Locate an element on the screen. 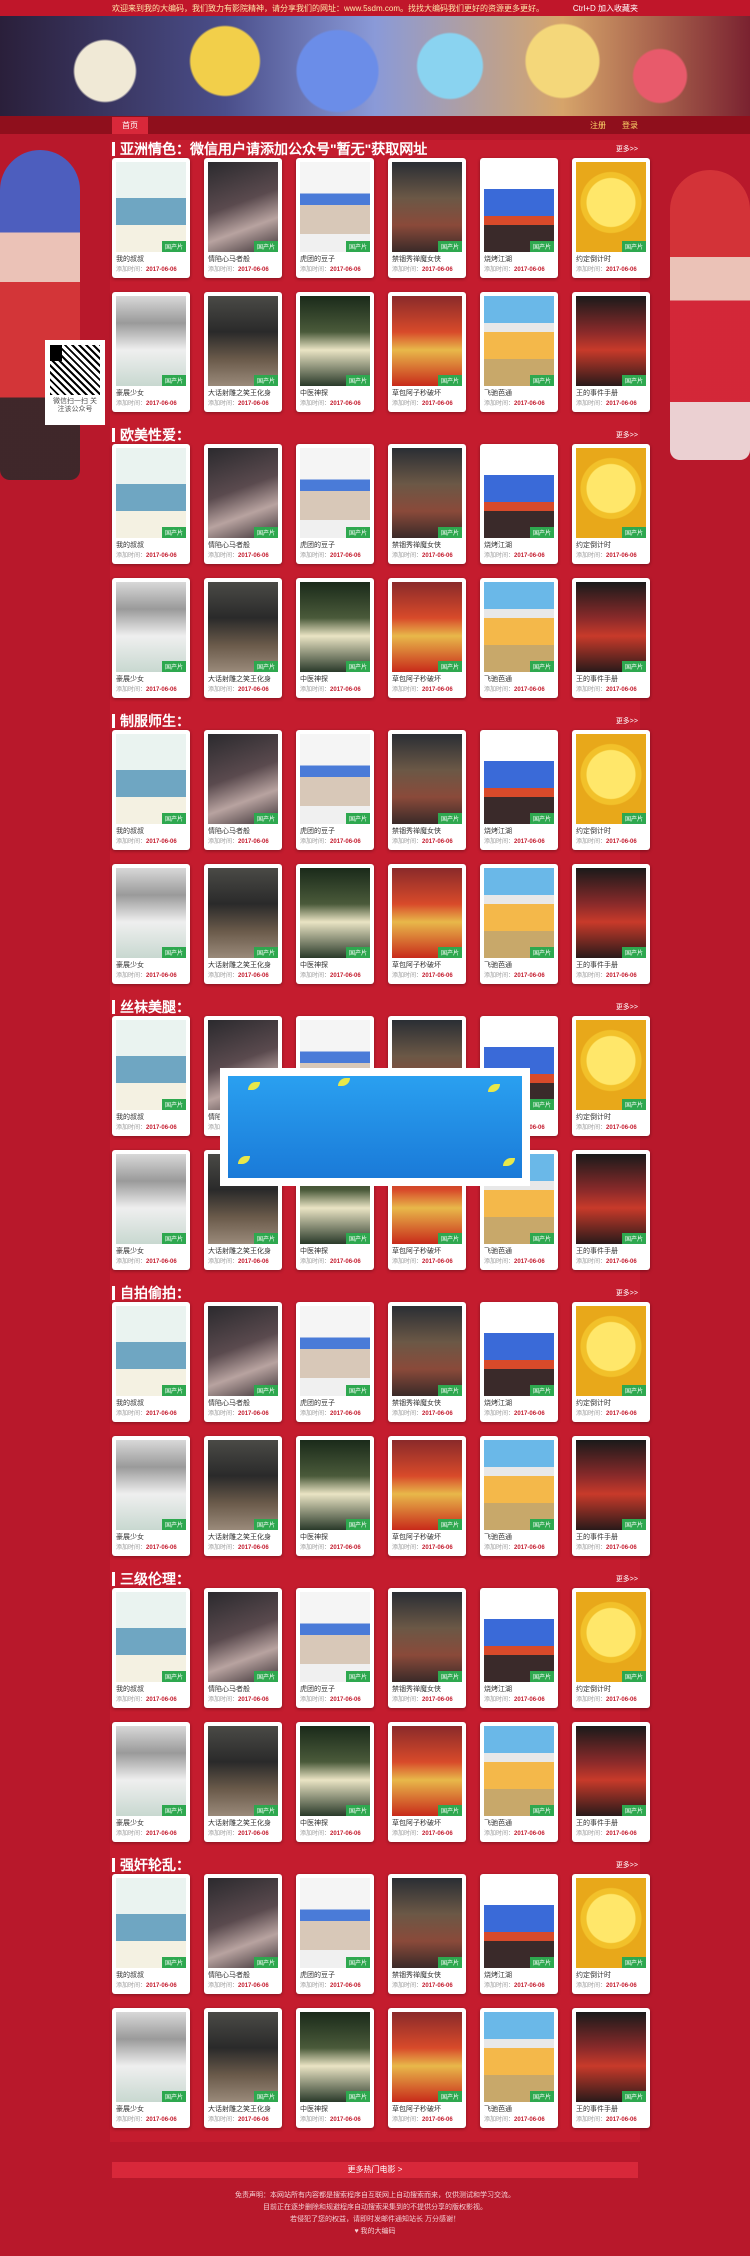 The image size is (750, 2256). movie-card: 国产片禁锢秀禅魔女侠添加时间：2017-06-06 is located at coordinates (427, 790).